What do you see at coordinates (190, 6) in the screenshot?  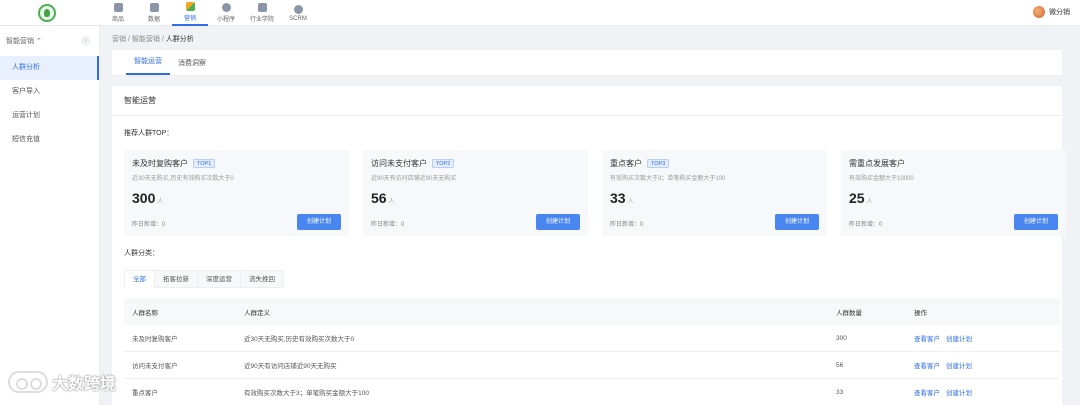 I see `apps-icon` at bounding box center [190, 6].